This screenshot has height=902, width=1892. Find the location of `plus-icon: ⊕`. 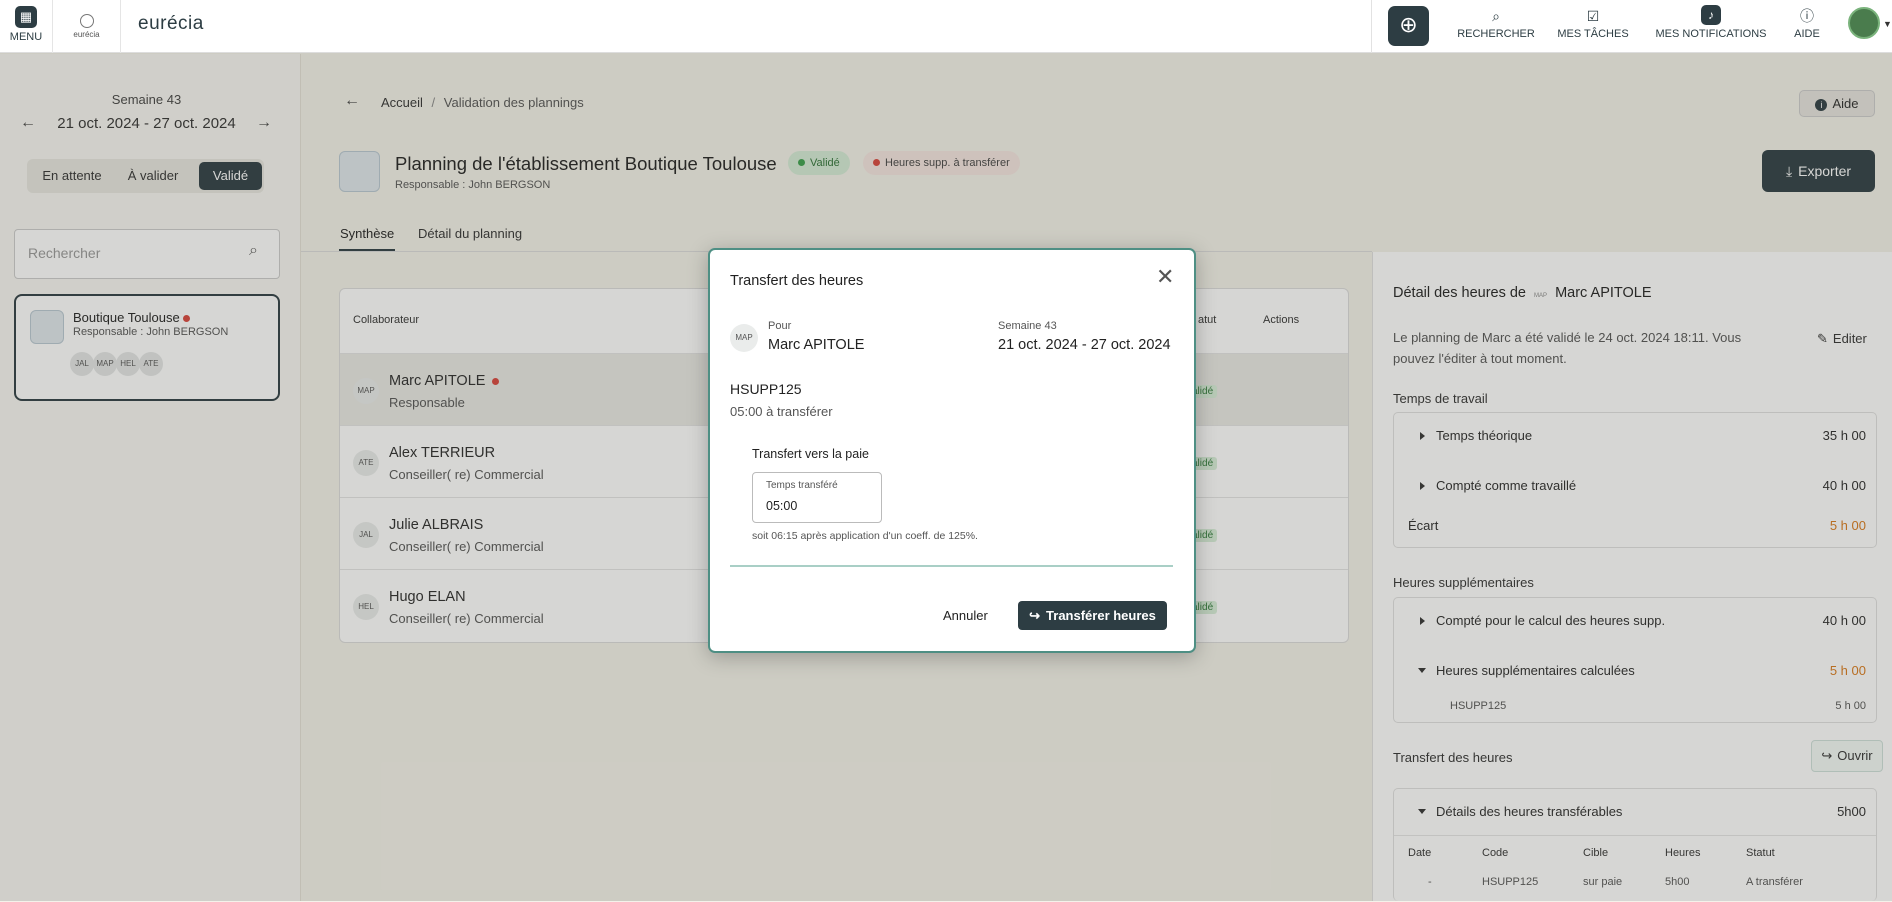

plus-icon: ⊕ is located at coordinates (1408, 24).